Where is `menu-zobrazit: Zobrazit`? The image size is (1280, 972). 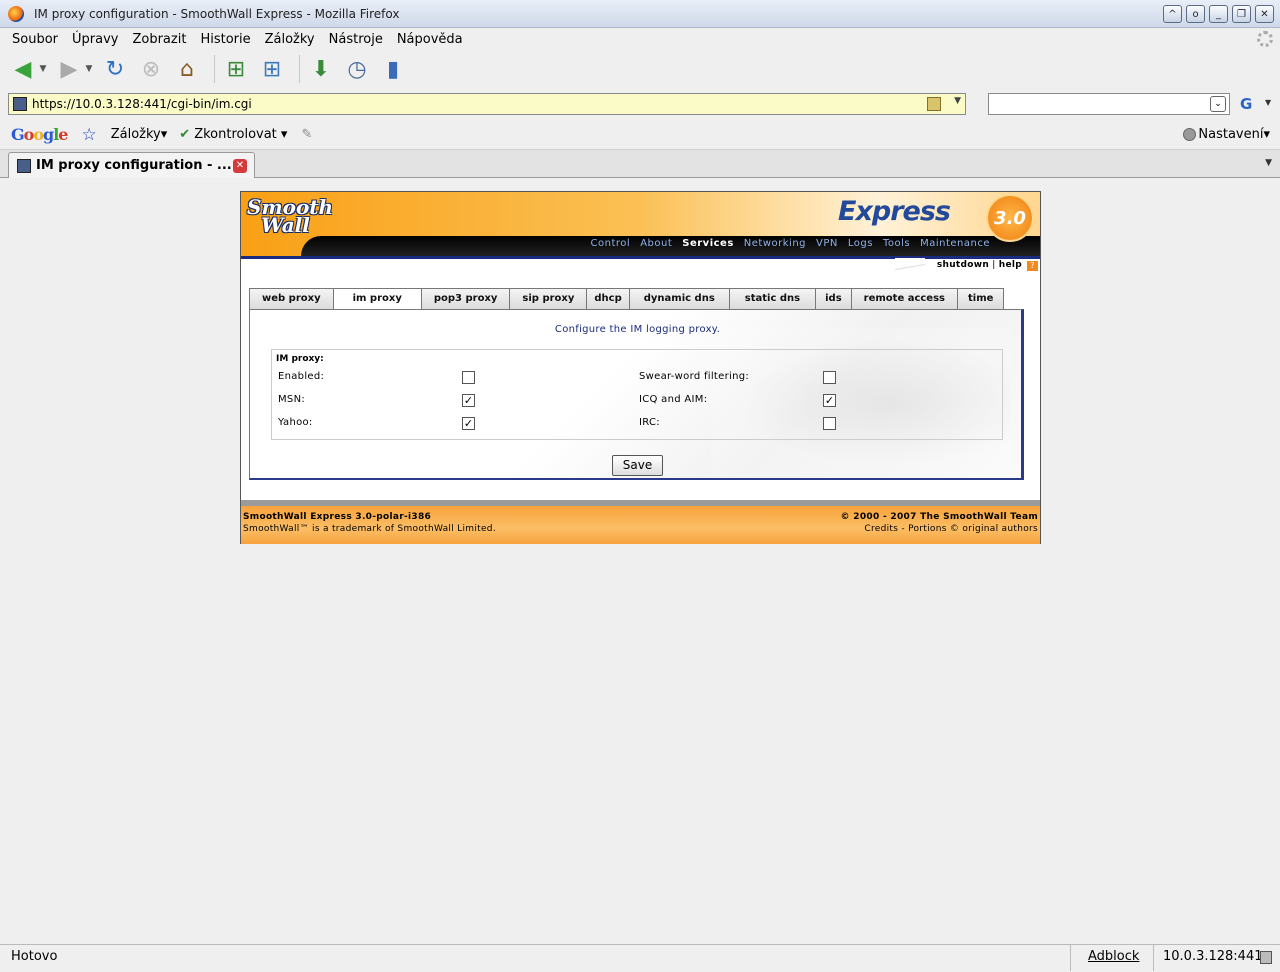 menu-zobrazit: Zobrazit is located at coordinates (159, 39).